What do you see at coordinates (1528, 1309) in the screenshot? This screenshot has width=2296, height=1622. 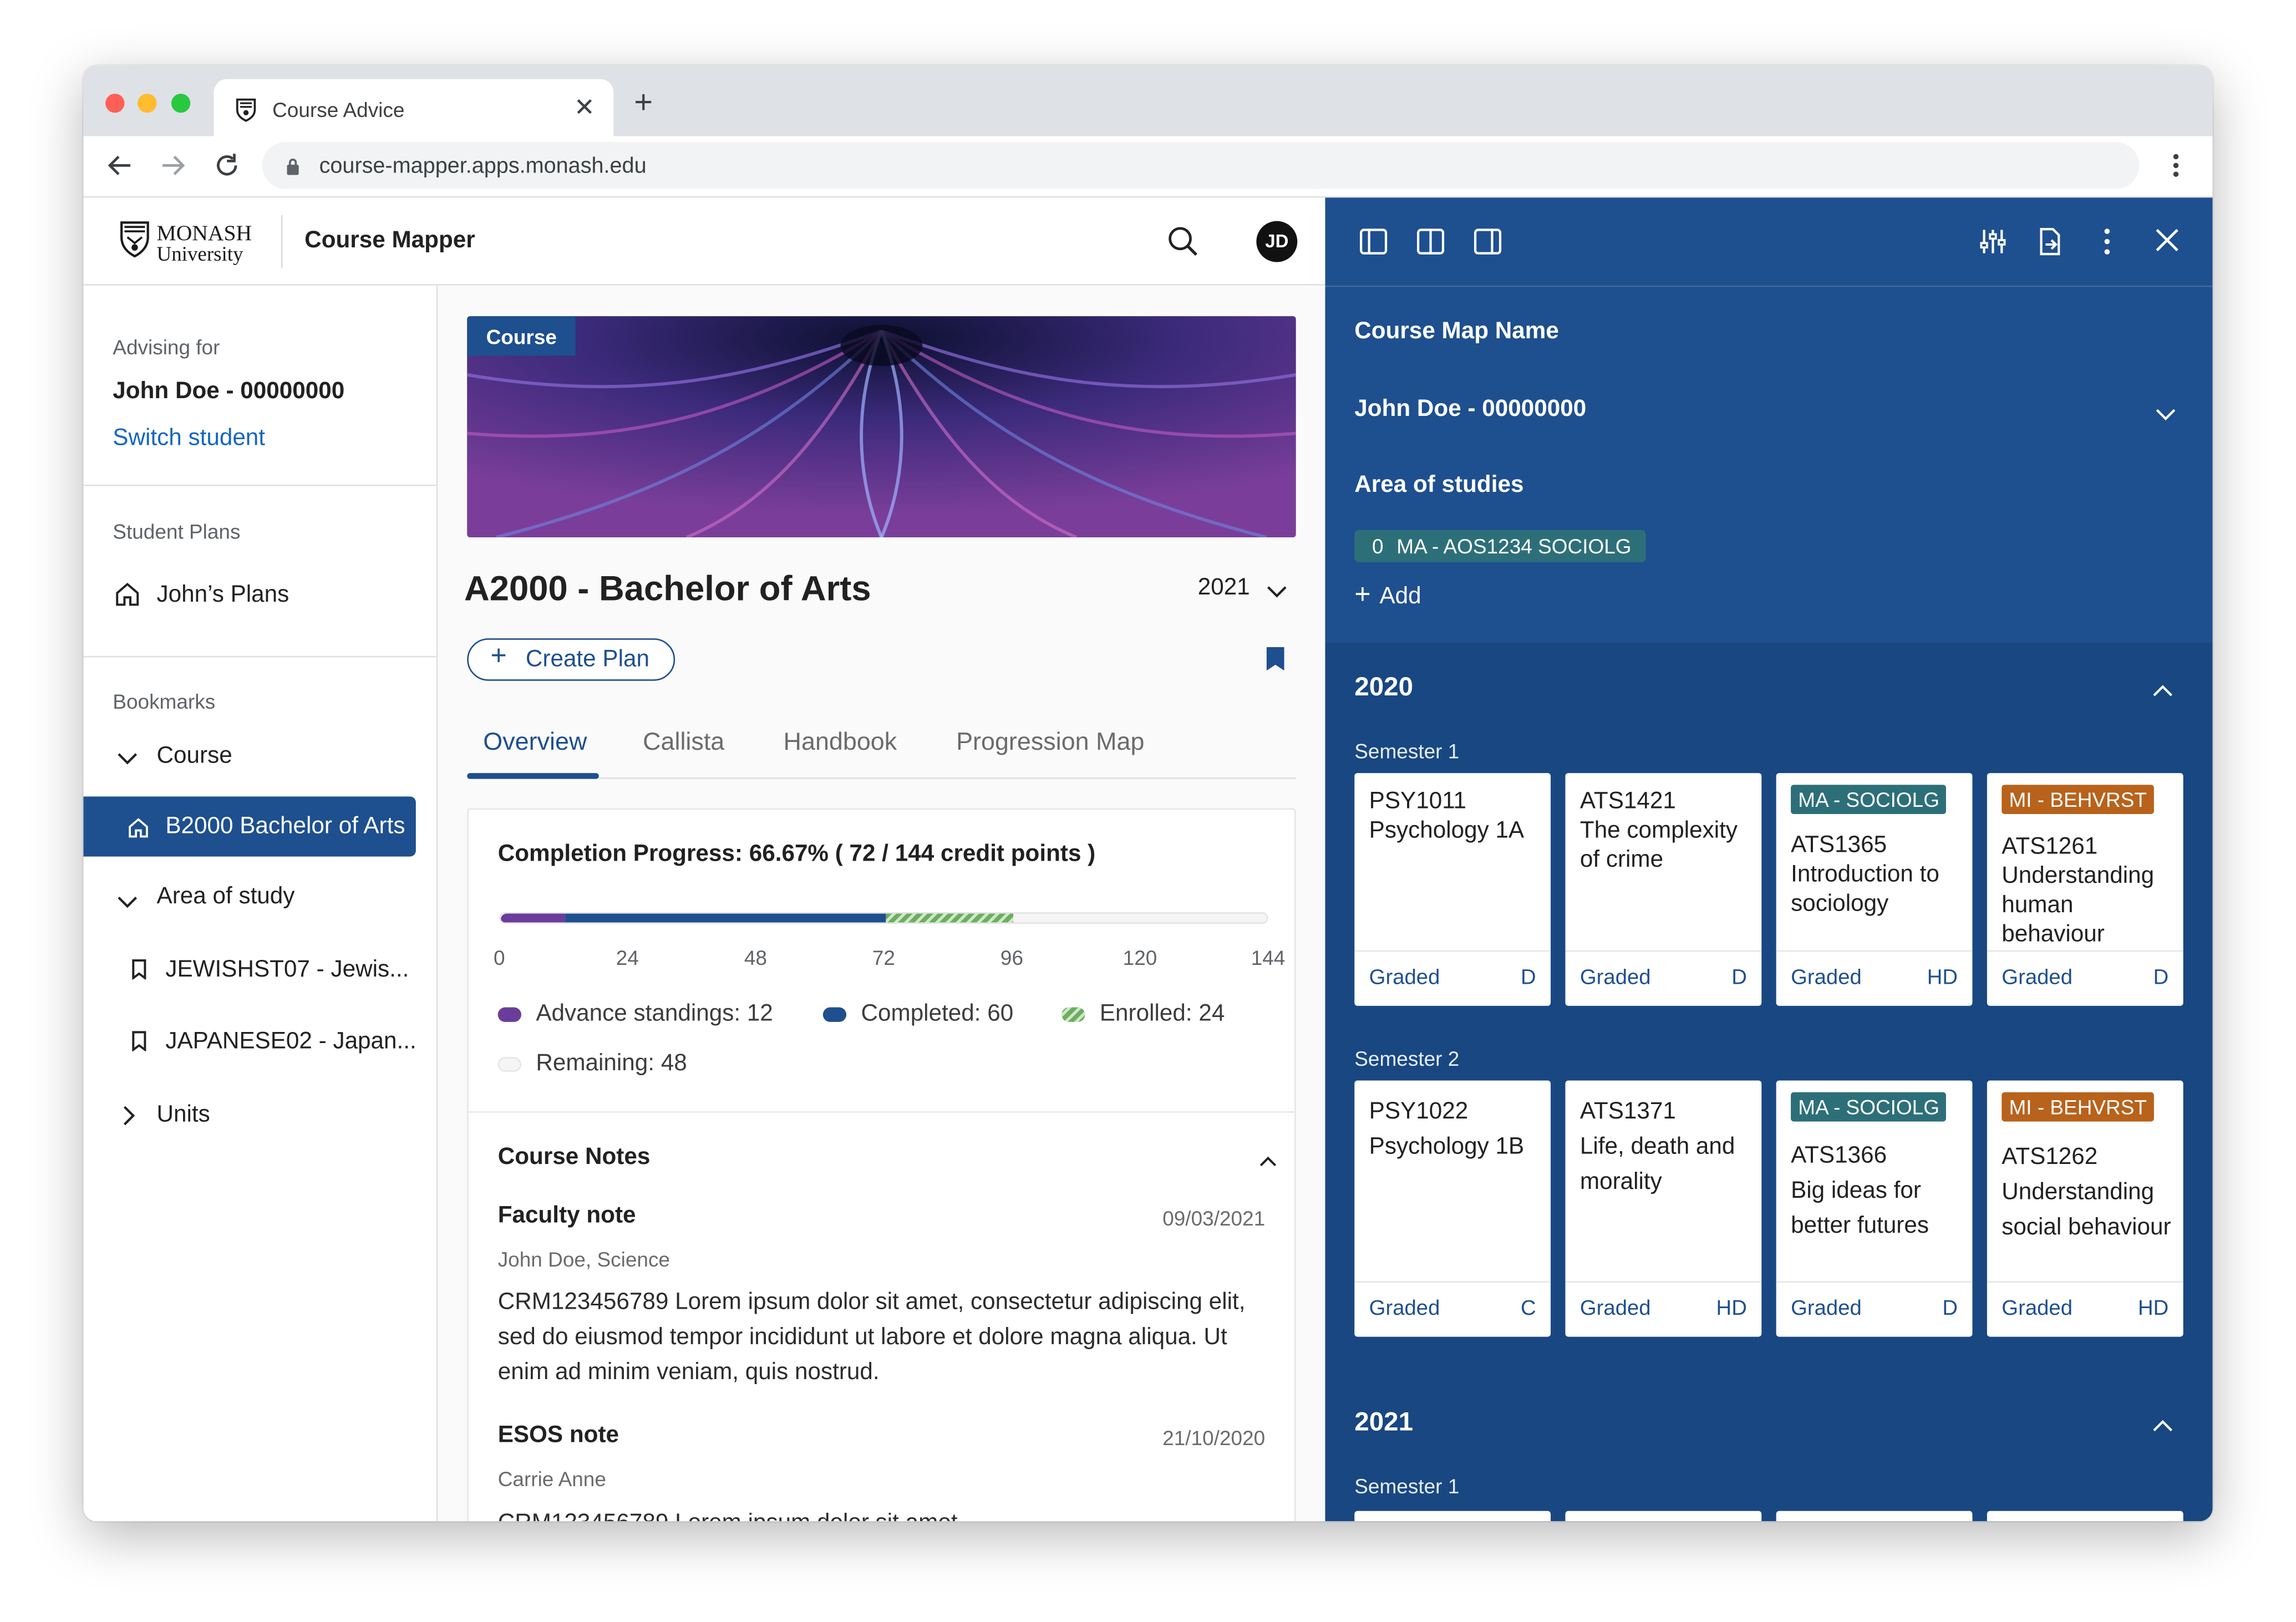 I see `unit-grade: C` at bounding box center [1528, 1309].